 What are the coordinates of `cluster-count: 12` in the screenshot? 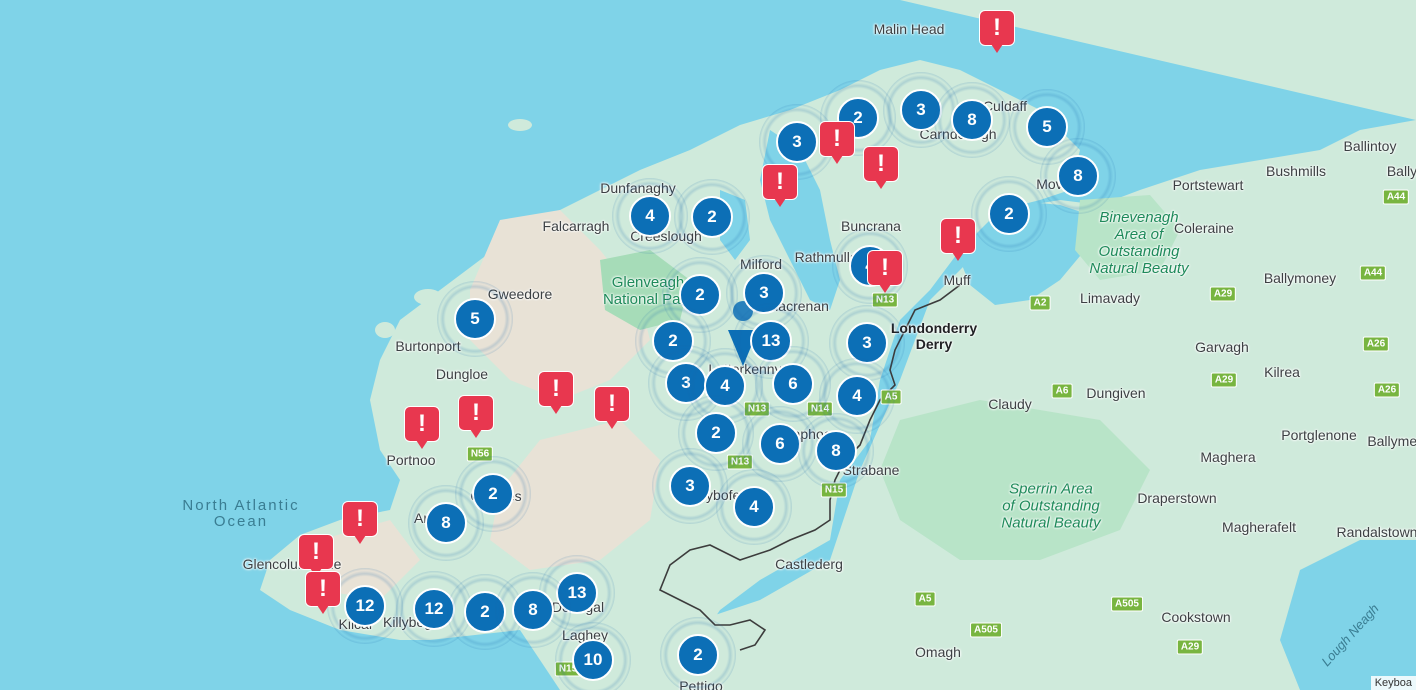 It's located at (365, 606).